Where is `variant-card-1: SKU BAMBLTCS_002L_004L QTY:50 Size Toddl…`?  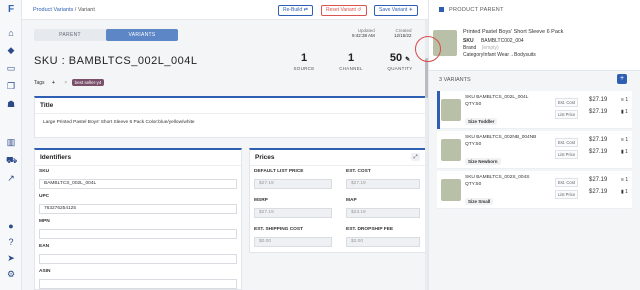 variant-card-1: SKU BAMBLTCS_002L_004L QTY:50 Size Toddl… is located at coordinates (534, 110).